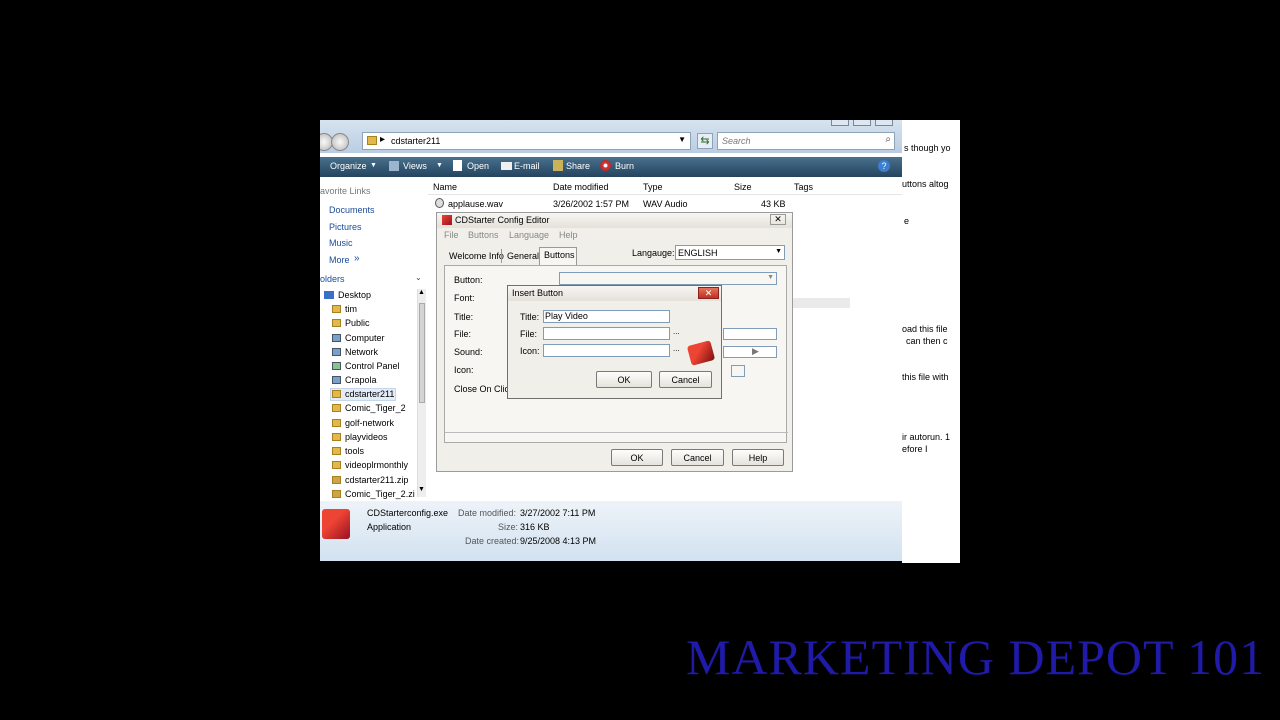 The height and width of the screenshot is (720, 1280). I want to click on insert-title-input: Play Video, so click(606, 316).